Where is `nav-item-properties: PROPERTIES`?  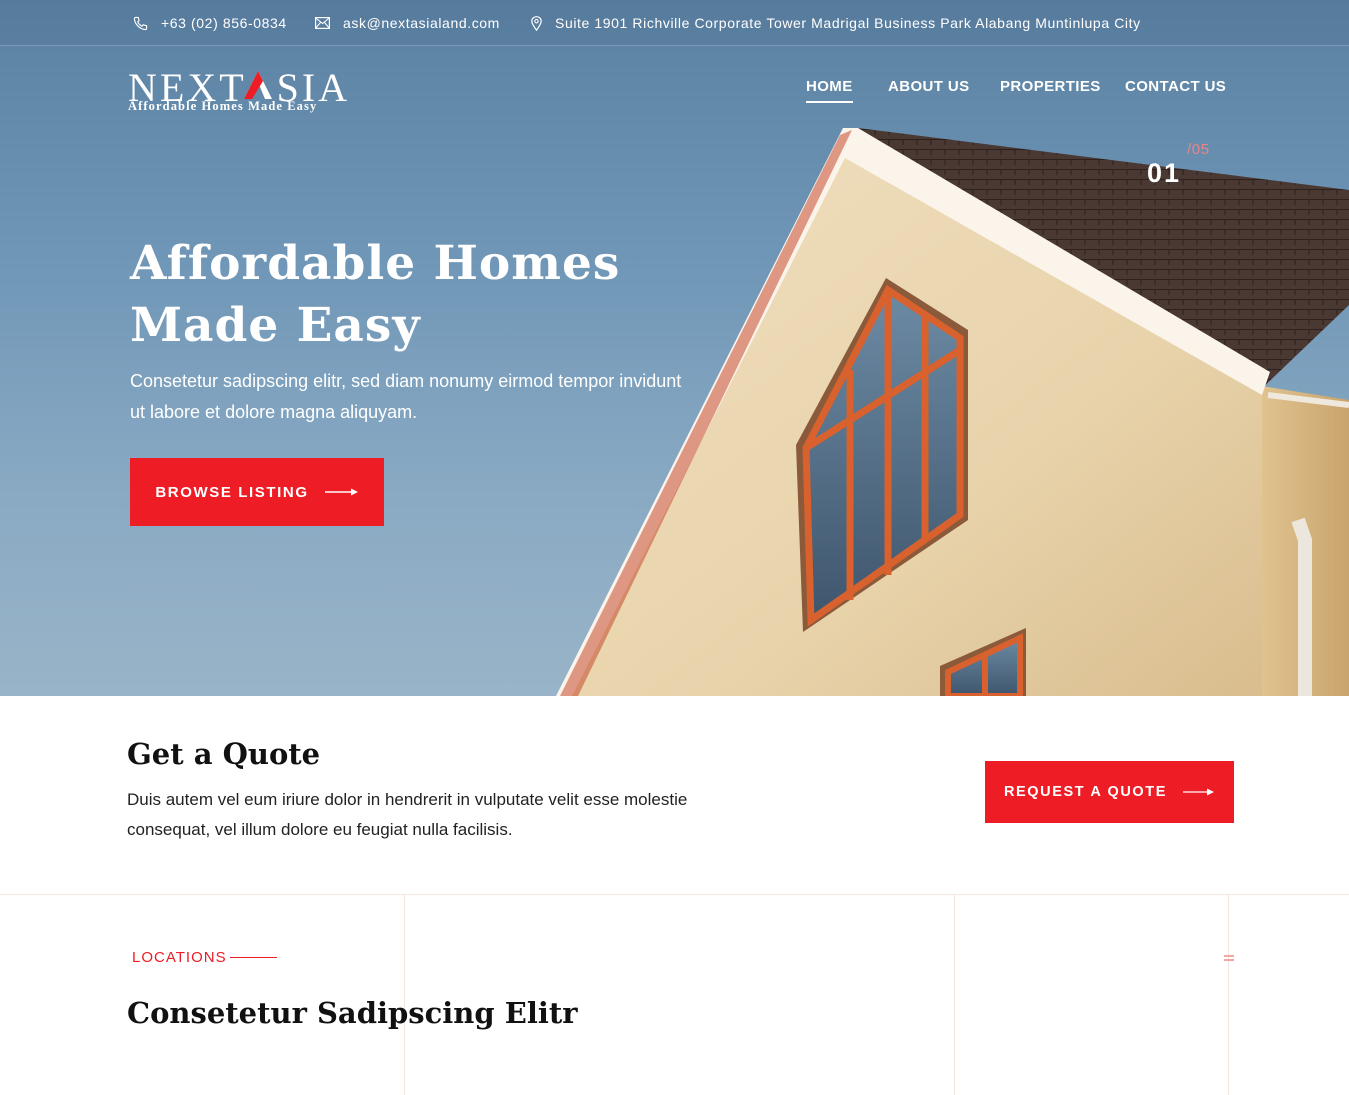
nav-item-properties: PROPERTIES is located at coordinates (1050, 89).